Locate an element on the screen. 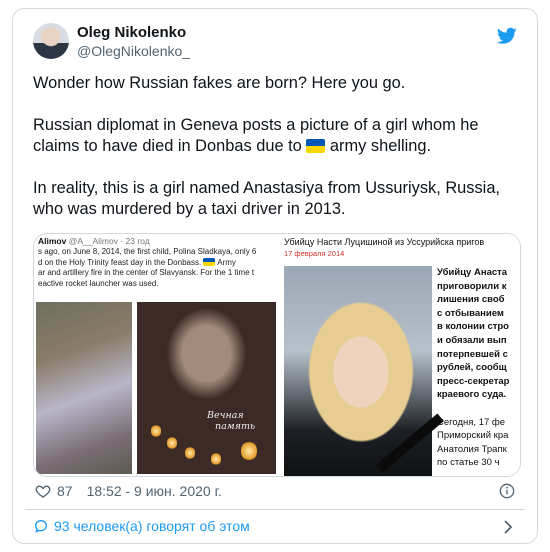 The height and width of the screenshot is (552, 550). twitter-bird-icon is located at coordinates (507, 36).